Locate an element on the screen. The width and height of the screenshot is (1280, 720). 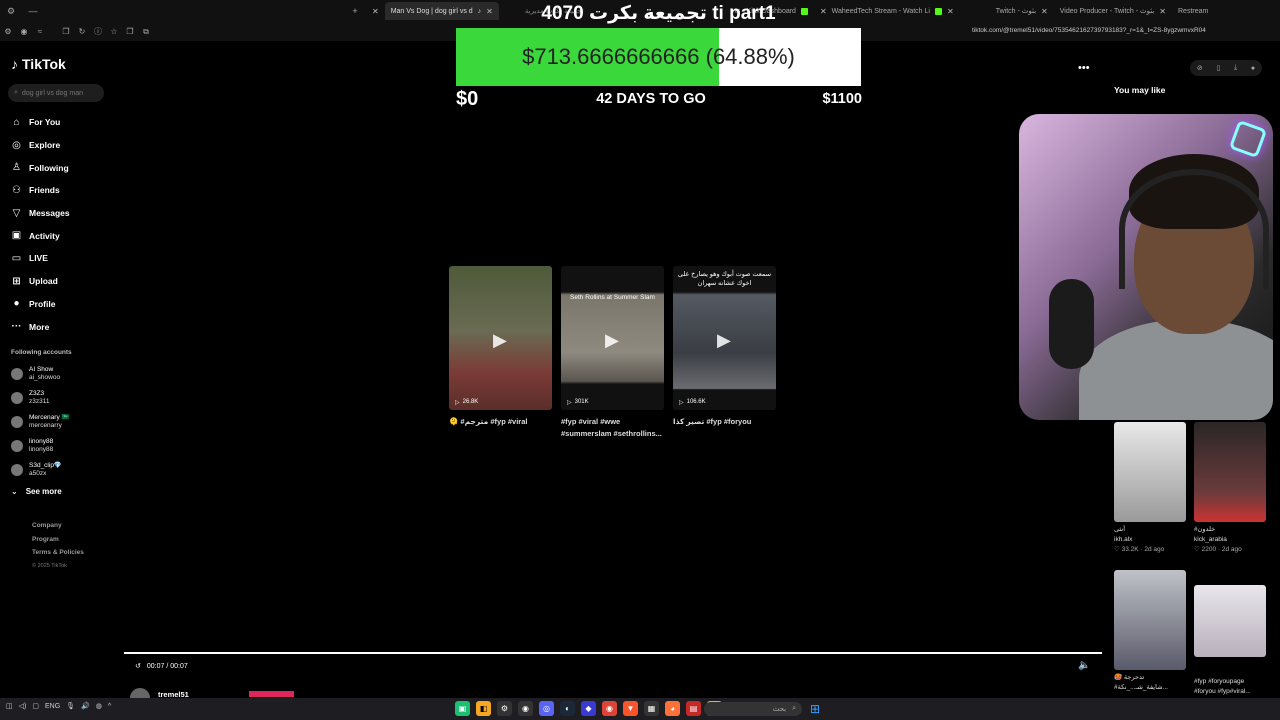
chrome-icon: ◉ is located at coordinates (609, 708).